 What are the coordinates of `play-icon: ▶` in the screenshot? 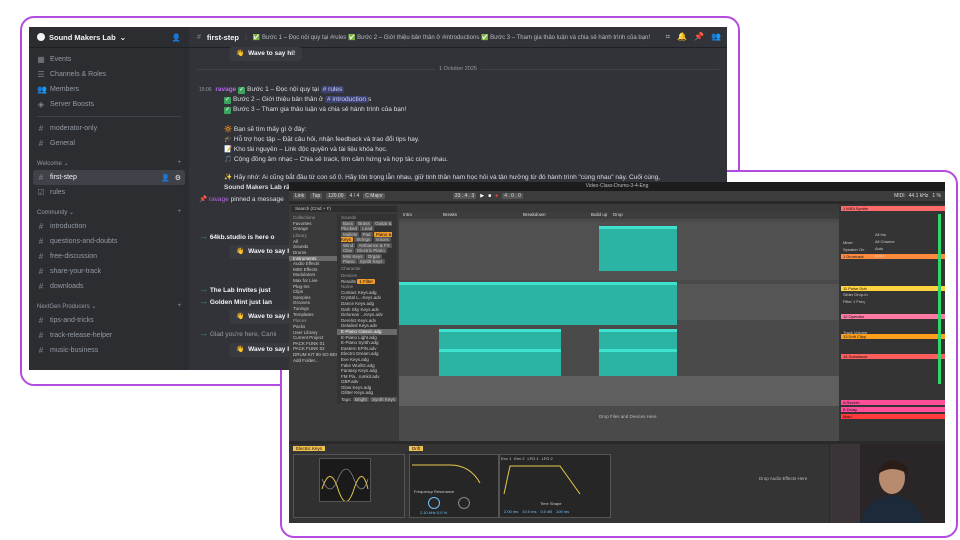 It's located at (482, 196).